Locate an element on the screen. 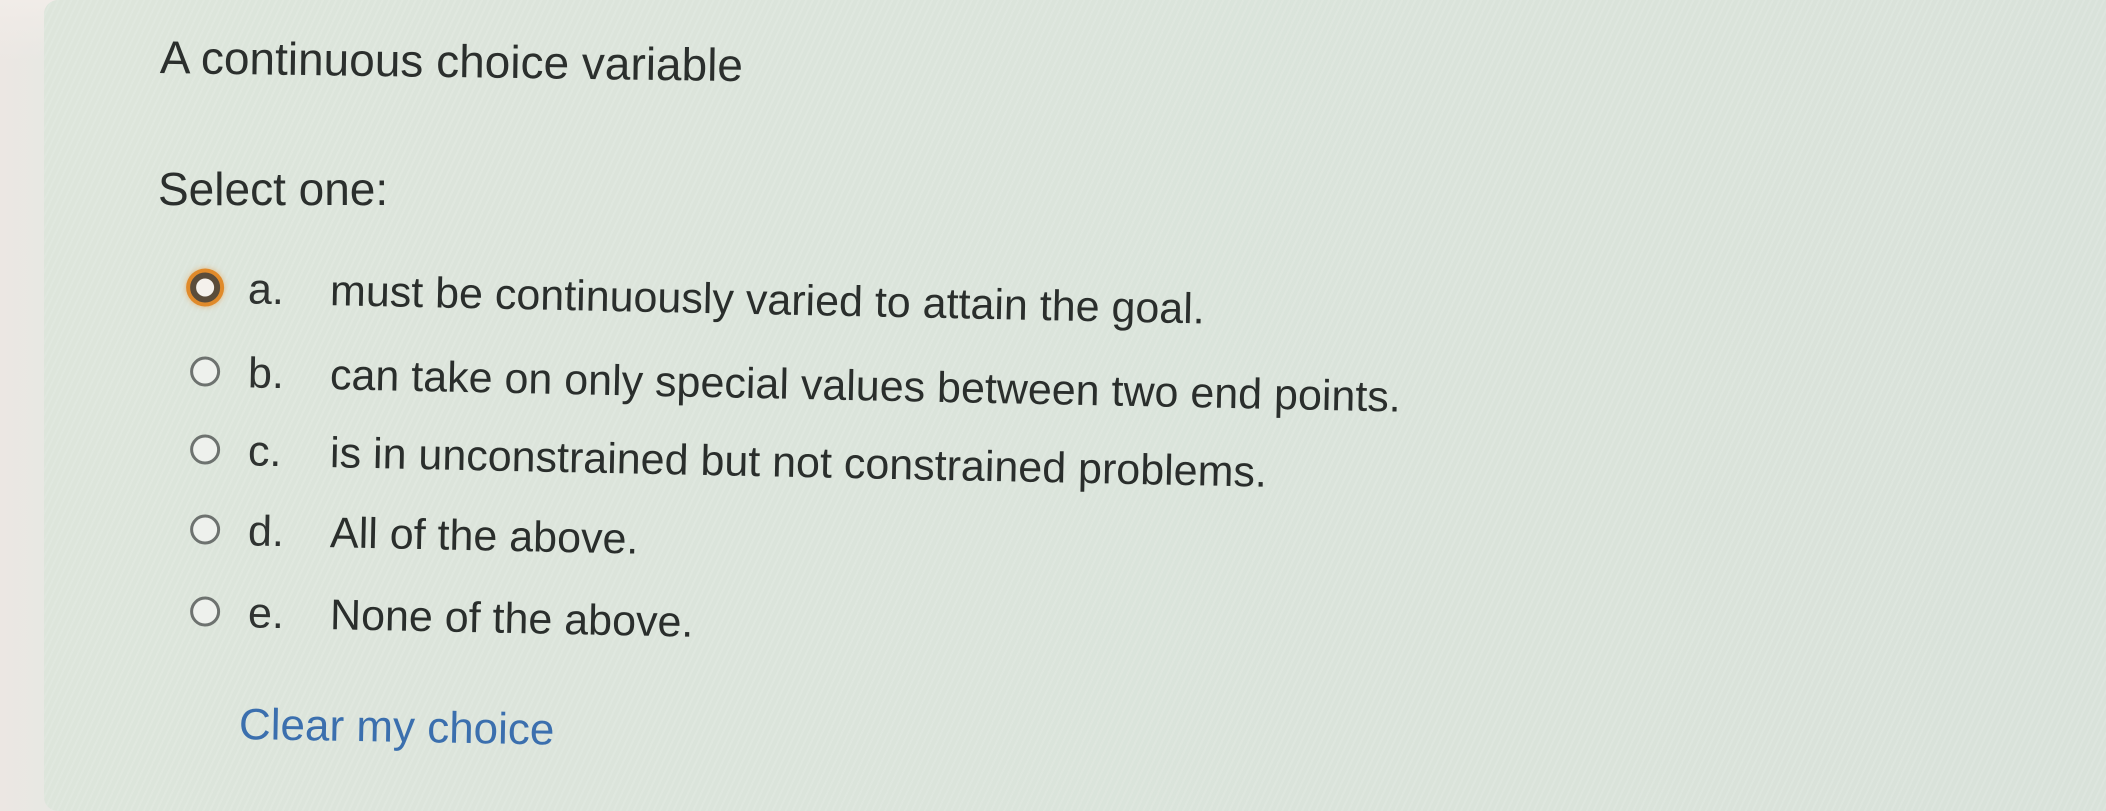 The image size is (2106, 811). option-letter-d: d. is located at coordinates (266, 532).